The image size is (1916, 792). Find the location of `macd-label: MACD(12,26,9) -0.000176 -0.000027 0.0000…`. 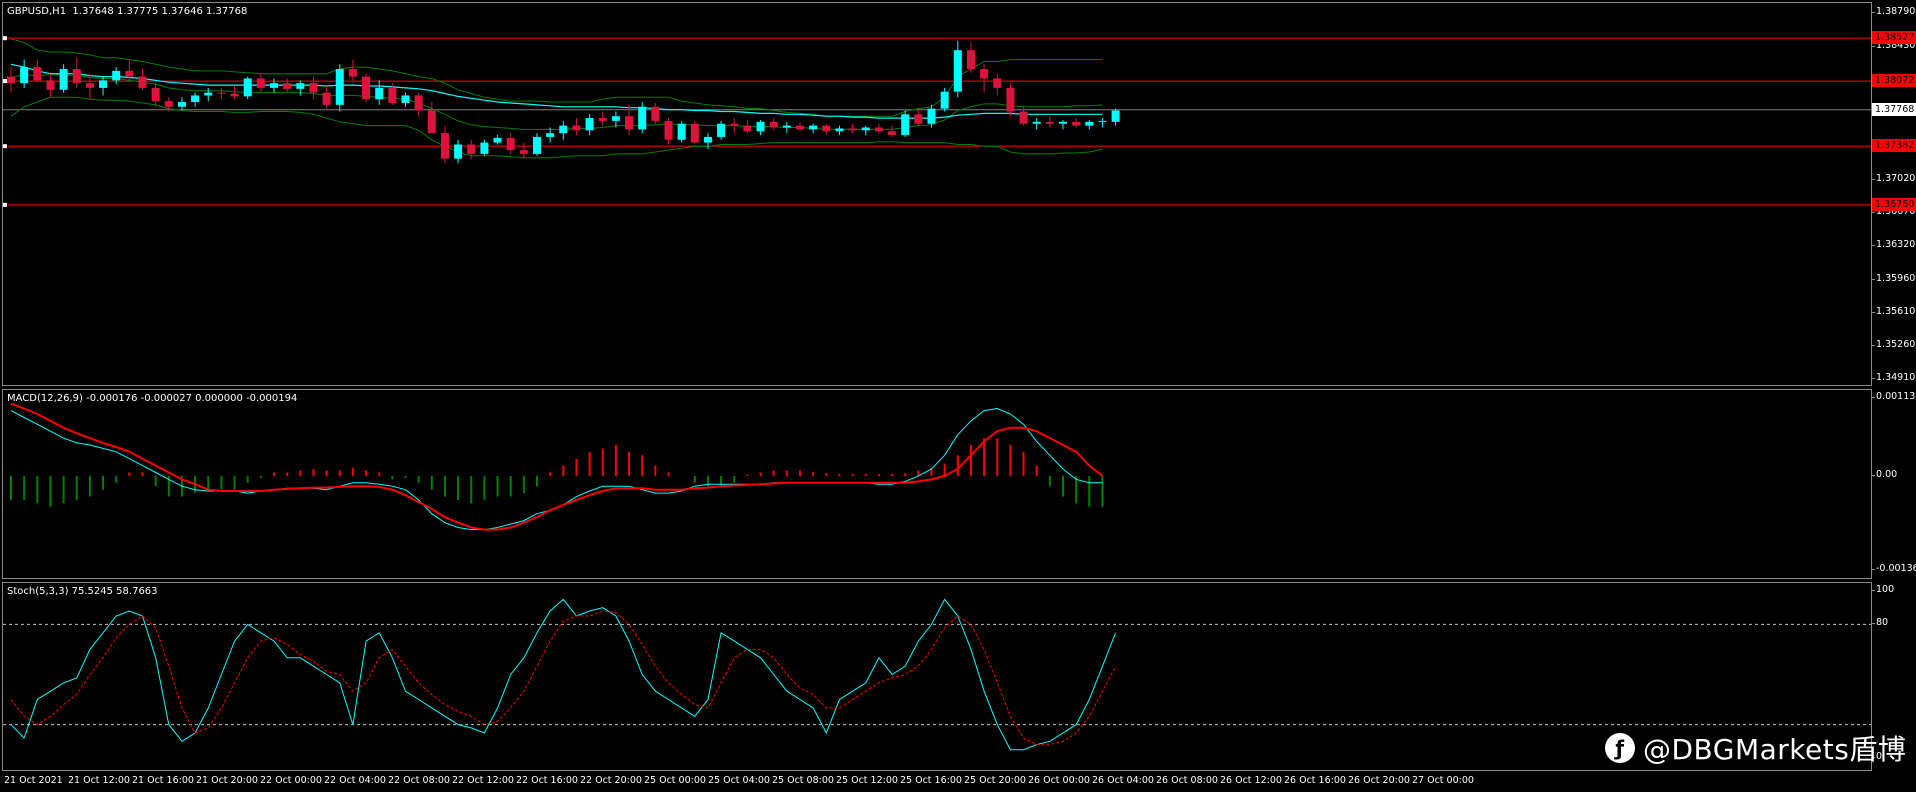

macd-label: MACD(12,26,9) -0.000176 -0.000027 0.0000… is located at coordinates (152, 398).